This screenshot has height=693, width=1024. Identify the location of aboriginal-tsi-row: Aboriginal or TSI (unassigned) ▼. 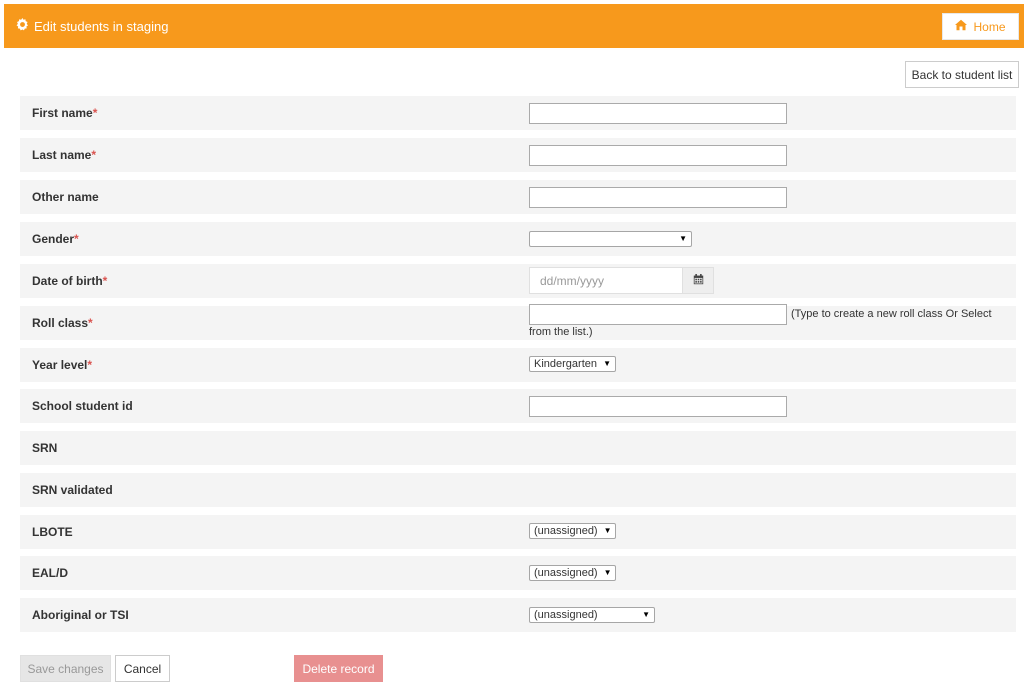
(518, 615).